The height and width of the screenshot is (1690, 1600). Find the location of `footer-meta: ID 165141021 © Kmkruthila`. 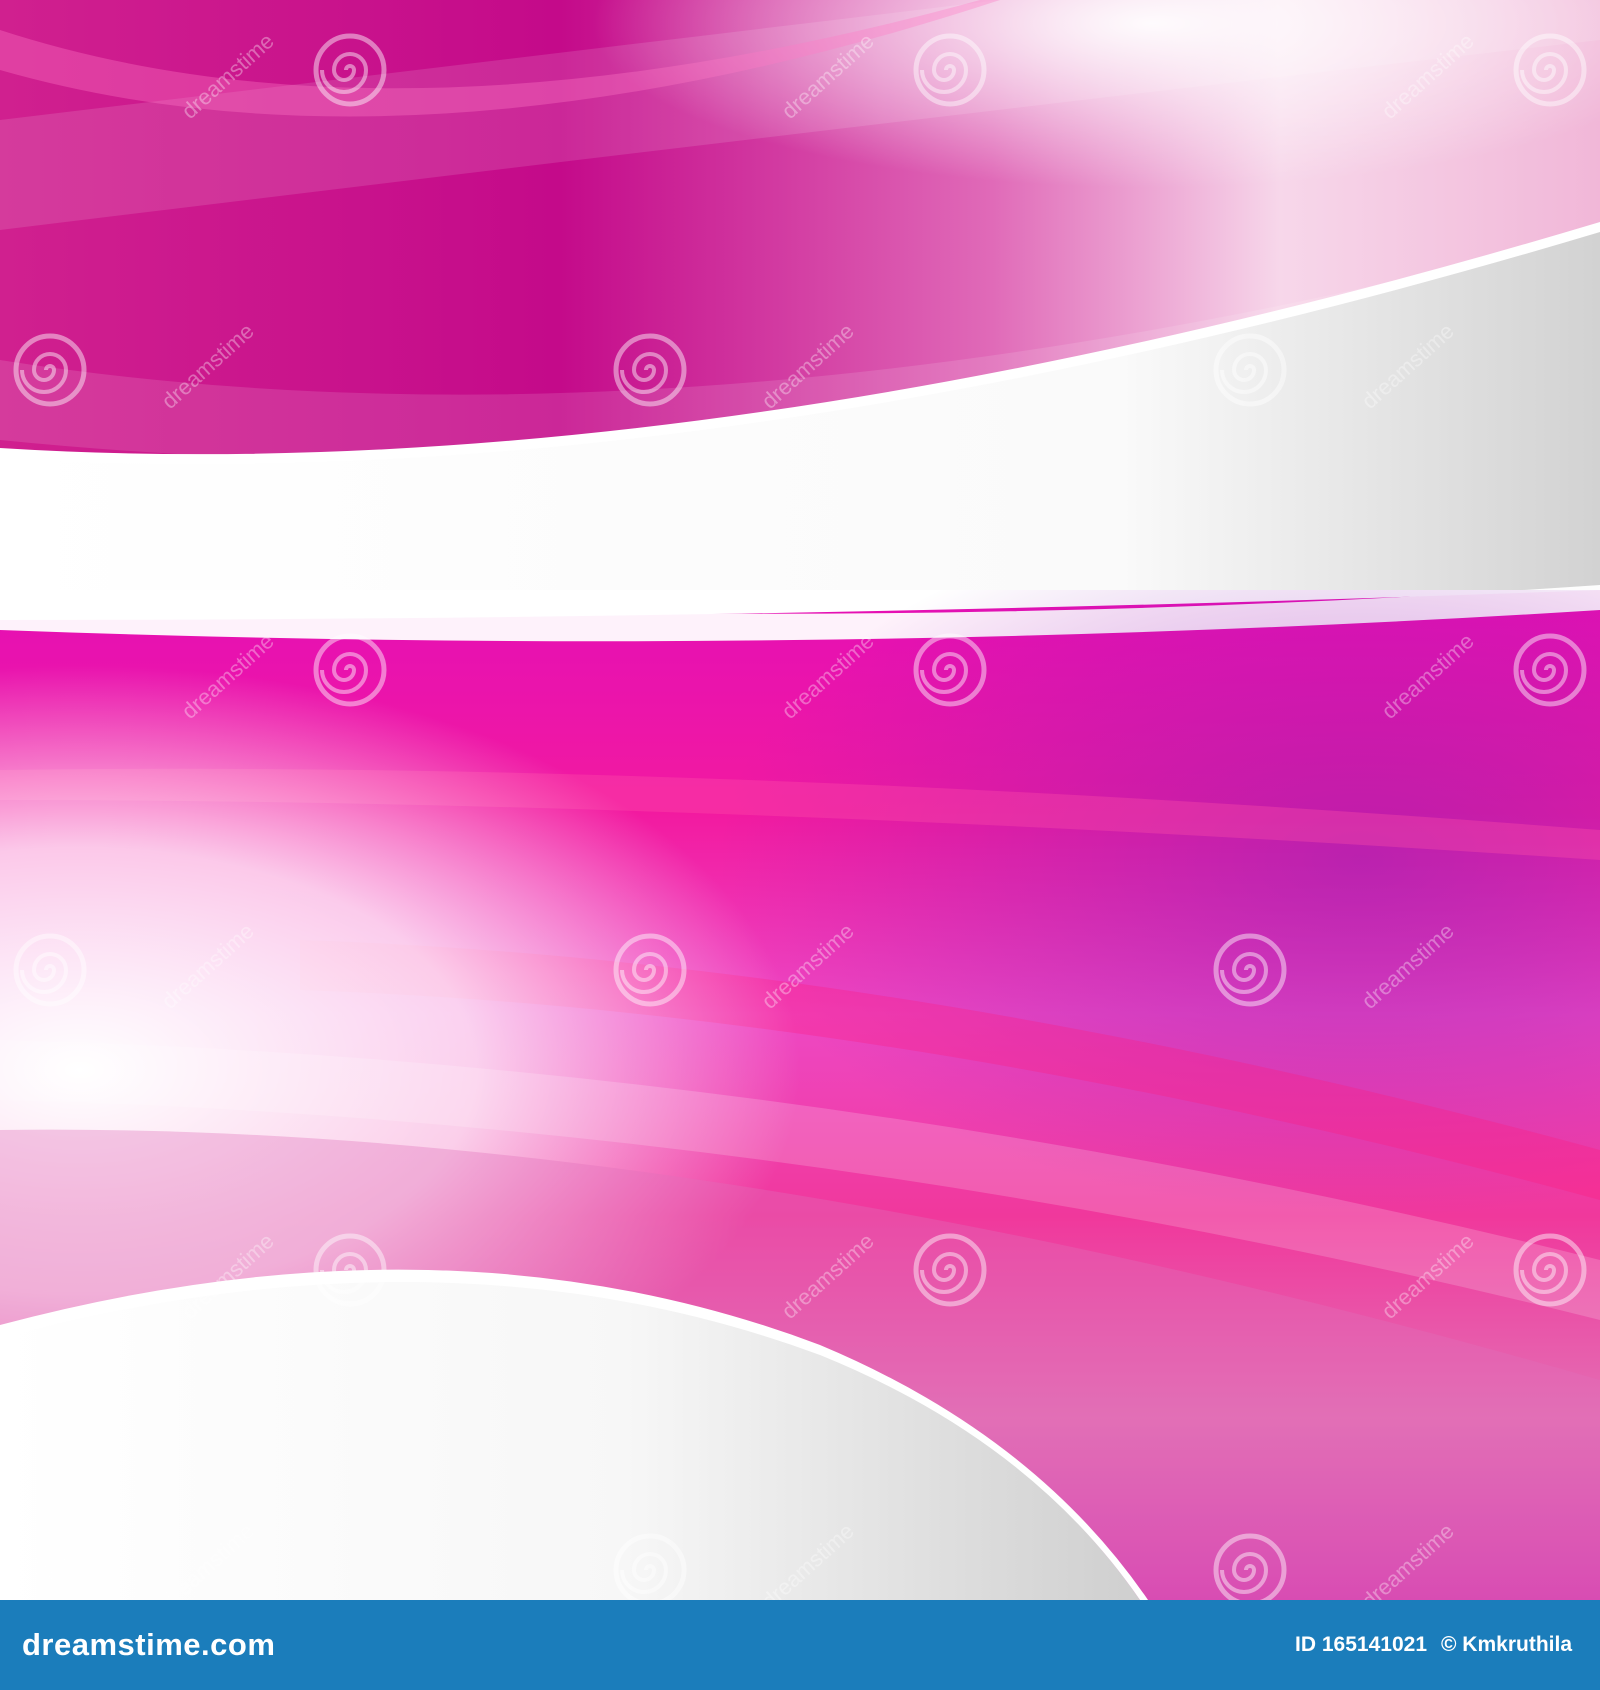

footer-meta: ID 165141021 © Kmkruthila is located at coordinates (1433, 1645).